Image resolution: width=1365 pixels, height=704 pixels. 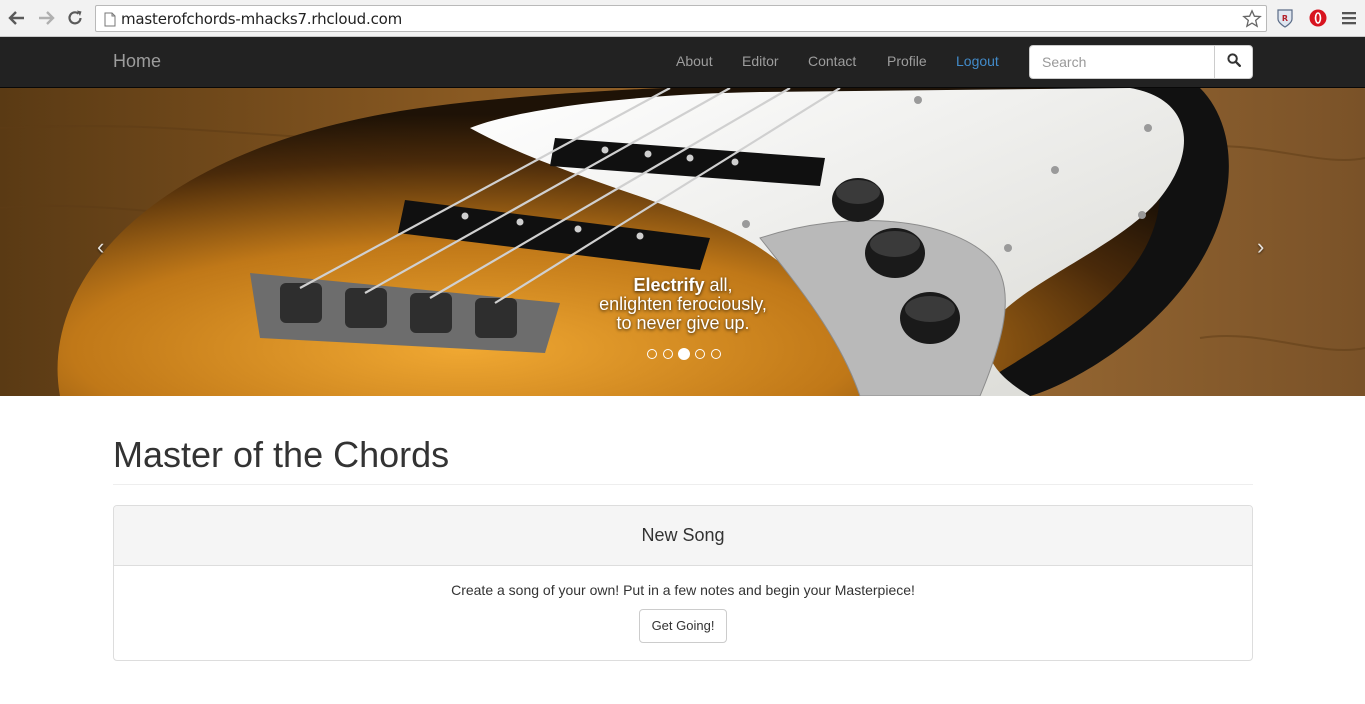 I want to click on search-form, so click(x=1141, y=62).